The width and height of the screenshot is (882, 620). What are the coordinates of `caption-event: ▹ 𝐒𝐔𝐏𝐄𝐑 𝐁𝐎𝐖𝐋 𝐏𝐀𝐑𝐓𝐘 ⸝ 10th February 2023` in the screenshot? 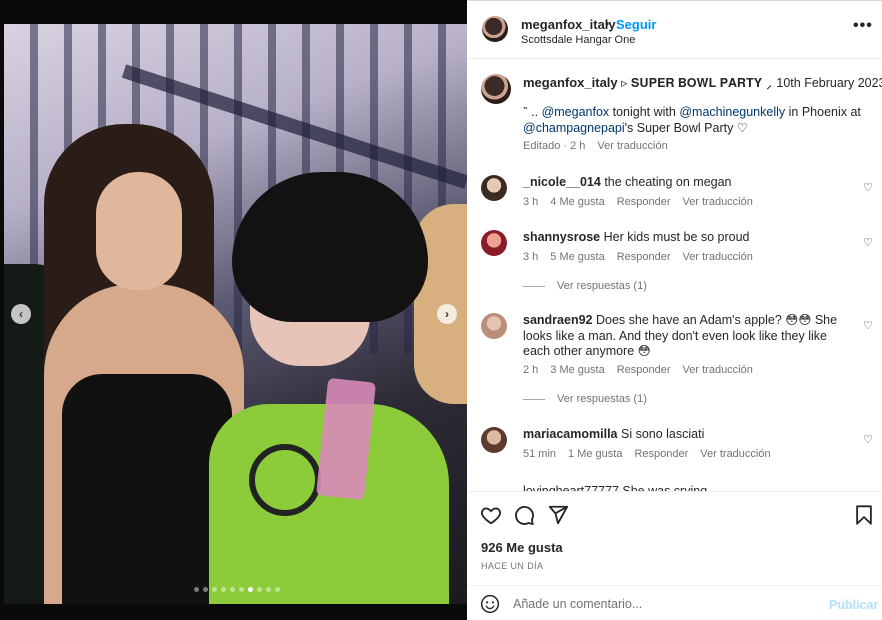 It's located at (751, 83).